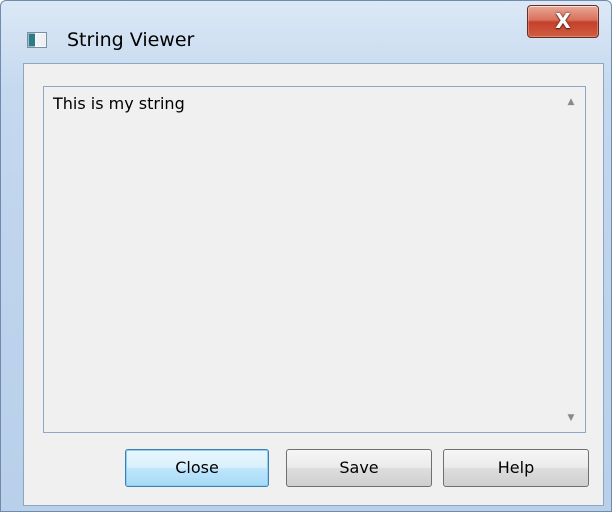  I want to click on close-button: Close, so click(197, 468).